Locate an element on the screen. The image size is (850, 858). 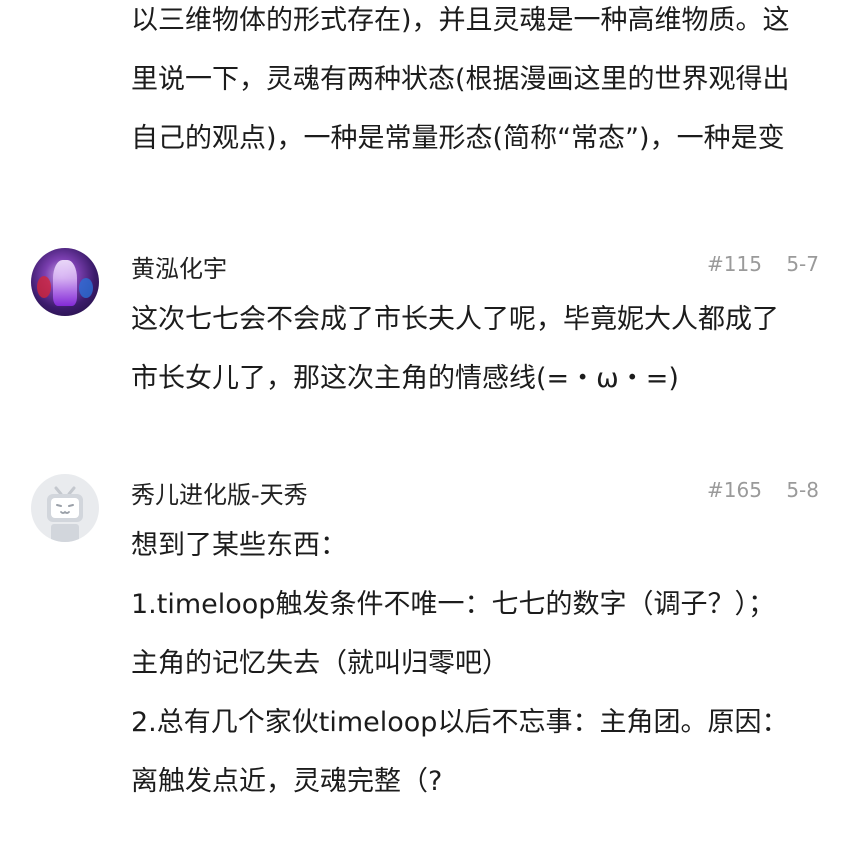
comment-line: 想到了某些东西： is located at coordinates (239, 545).